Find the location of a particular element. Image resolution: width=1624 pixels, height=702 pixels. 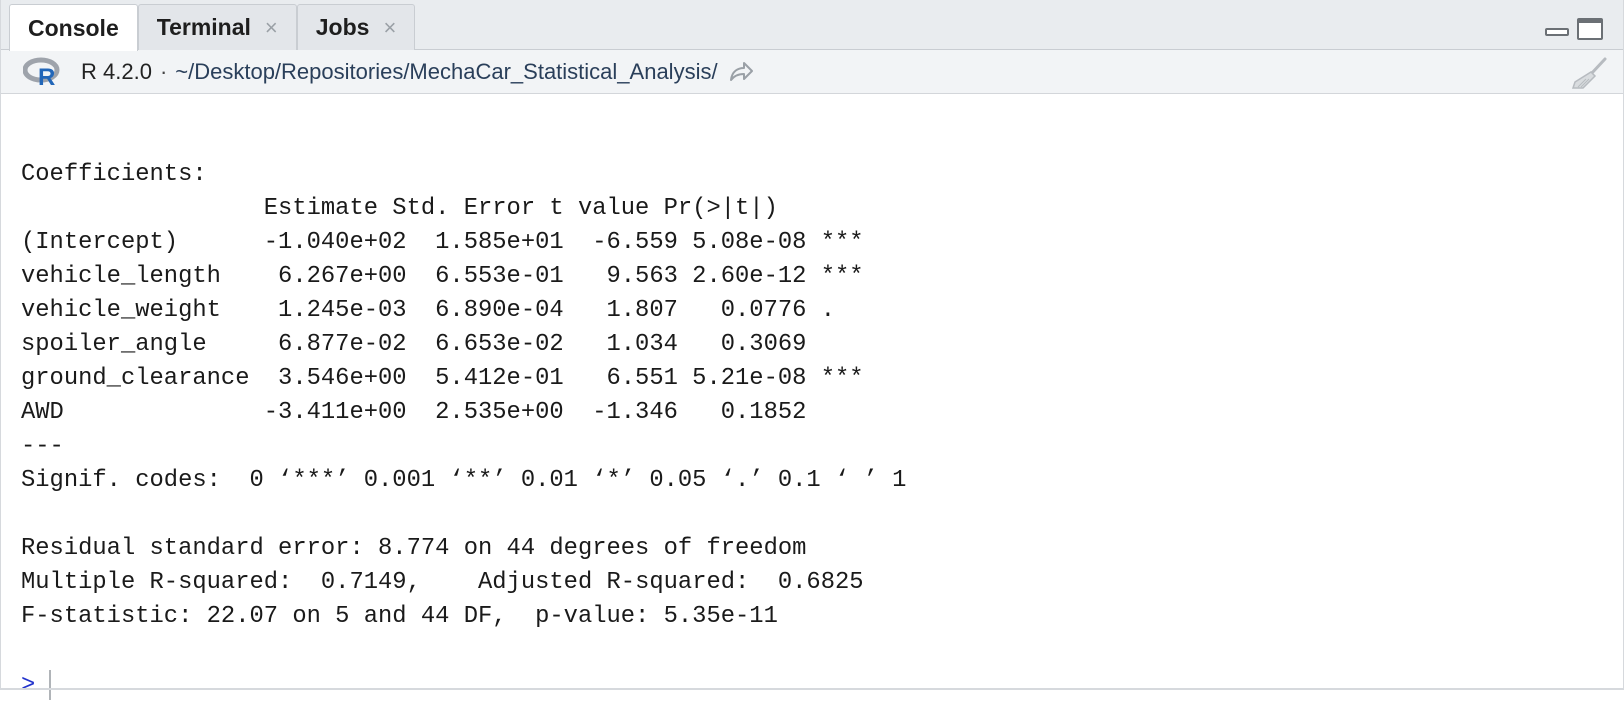

text-cursor is located at coordinates (50, 685).